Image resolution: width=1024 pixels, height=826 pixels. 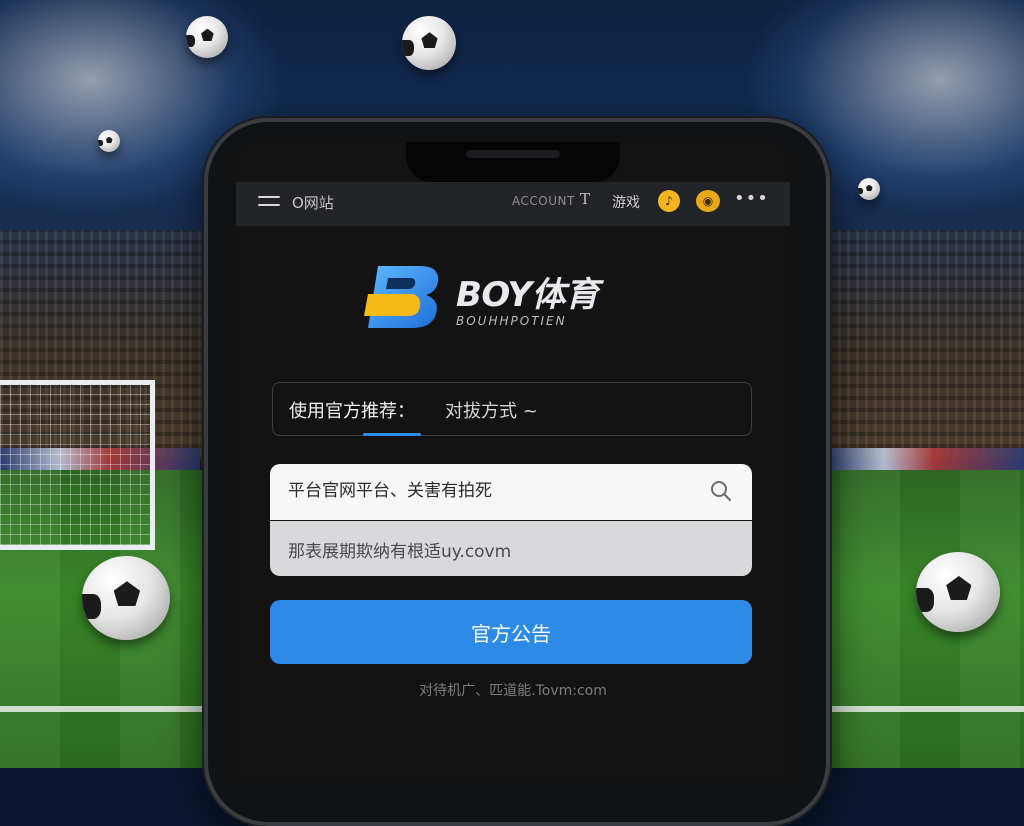 I want to click on t-label: T, so click(x=585, y=199).